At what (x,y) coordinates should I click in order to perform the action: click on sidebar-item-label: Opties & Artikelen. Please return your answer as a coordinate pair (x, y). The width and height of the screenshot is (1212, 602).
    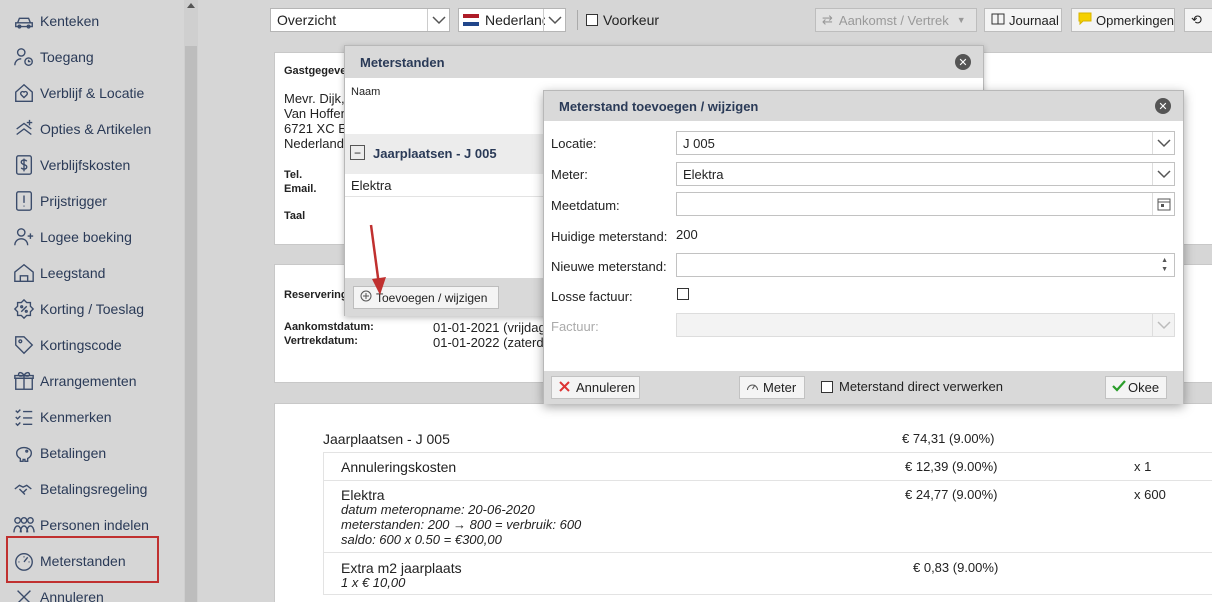
    Looking at the image, I should click on (96, 129).